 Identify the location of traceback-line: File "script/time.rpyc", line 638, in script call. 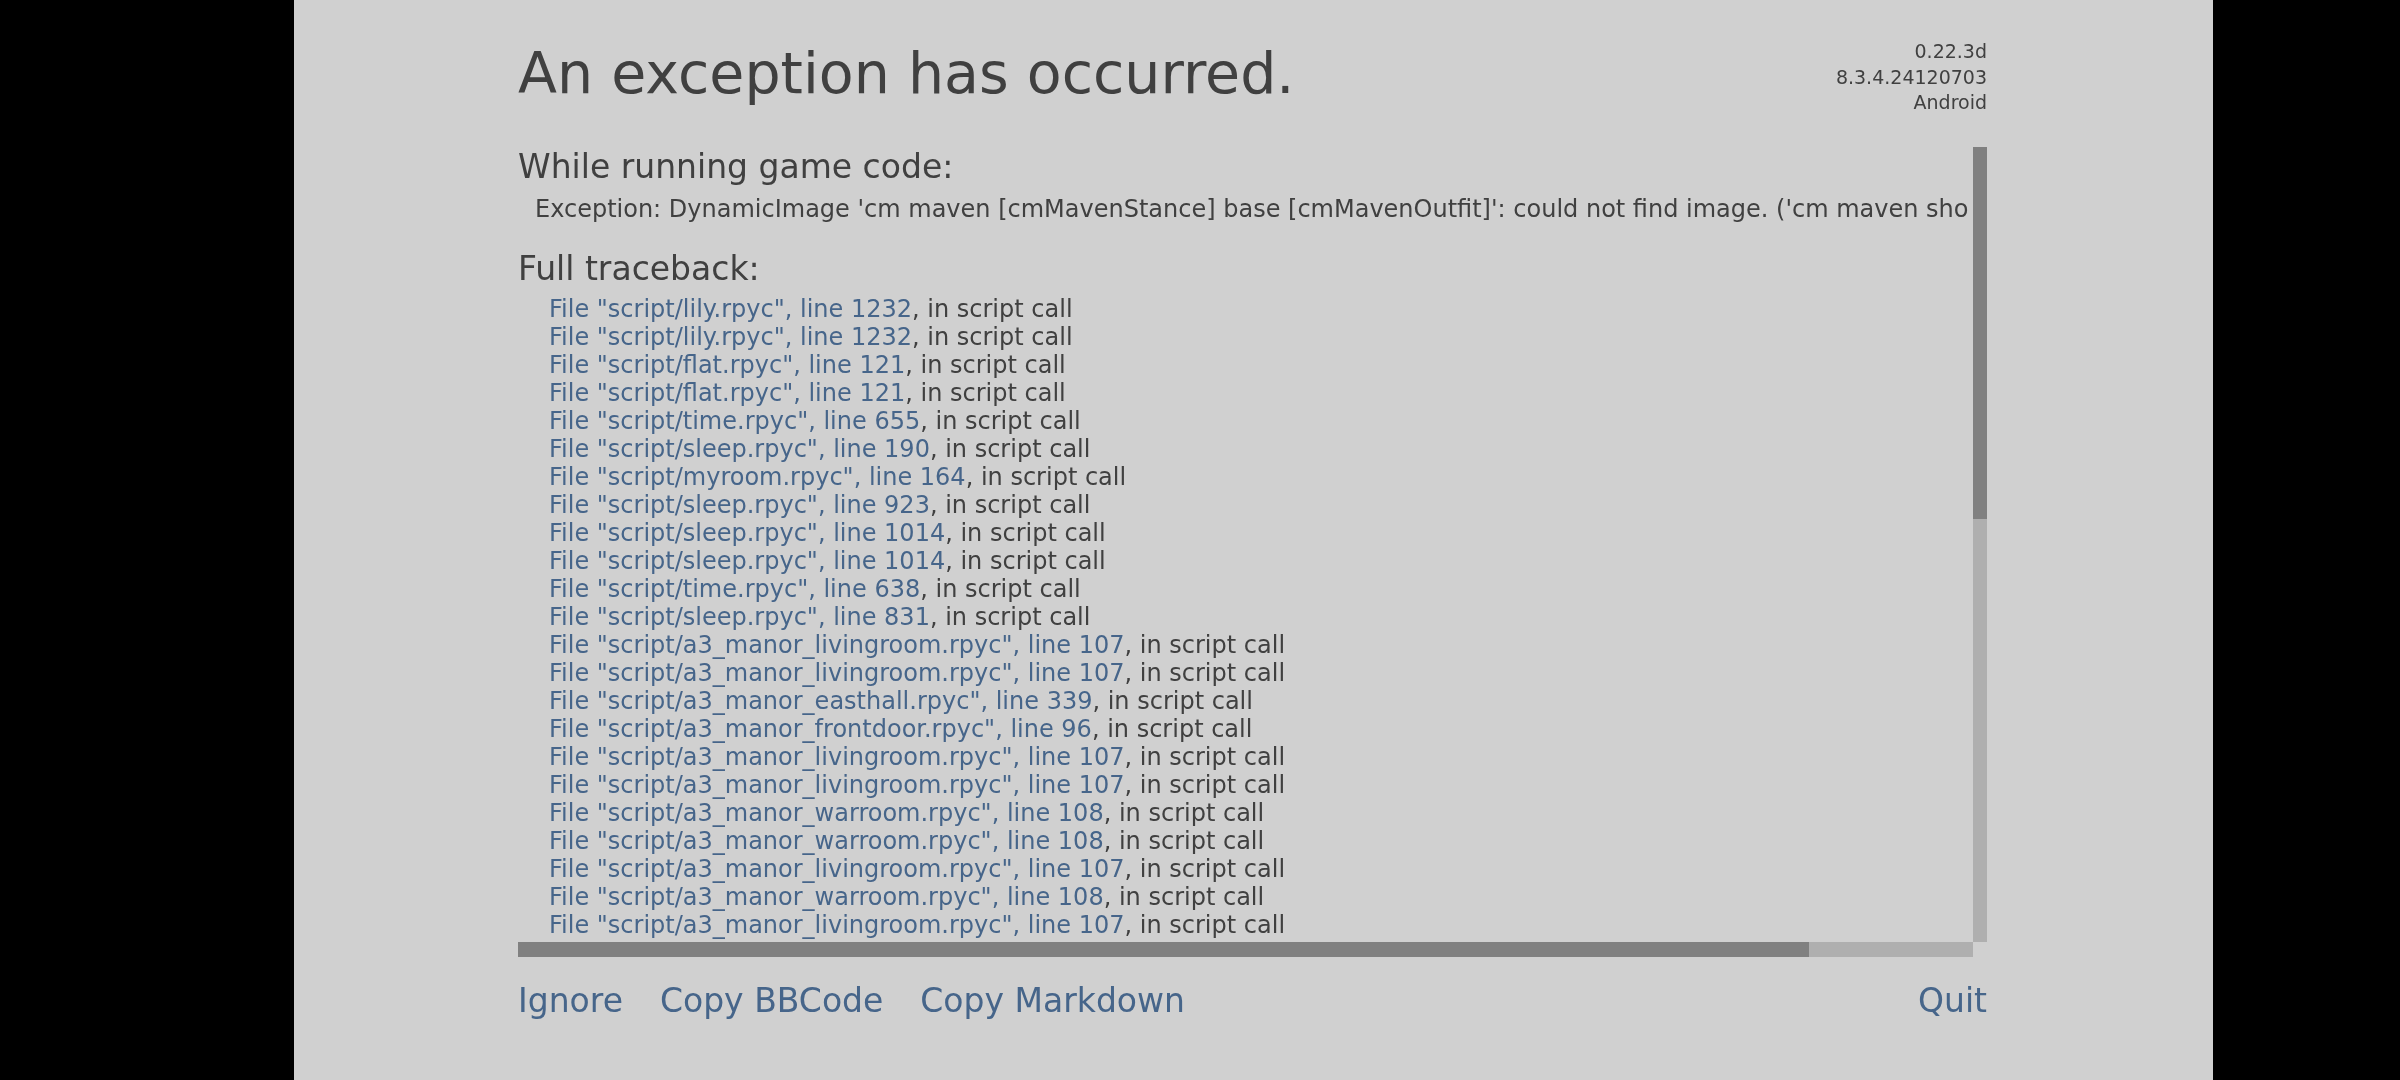
(815, 589).